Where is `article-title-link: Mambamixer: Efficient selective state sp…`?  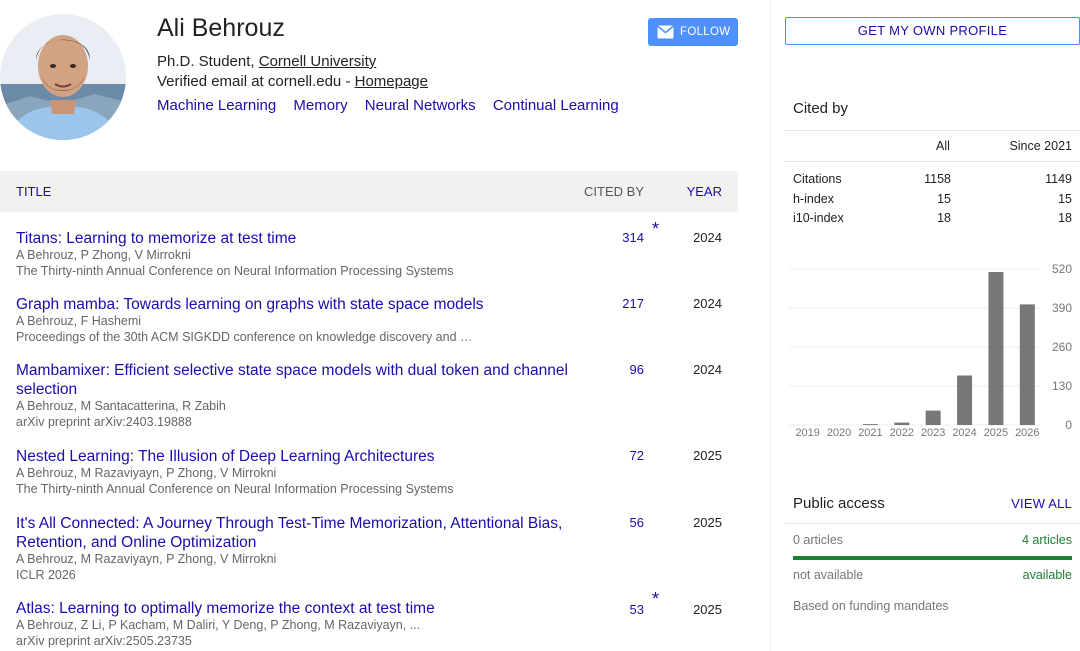 article-title-link: Mambamixer: Efficient selective state sp… is located at coordinates (301, 380).